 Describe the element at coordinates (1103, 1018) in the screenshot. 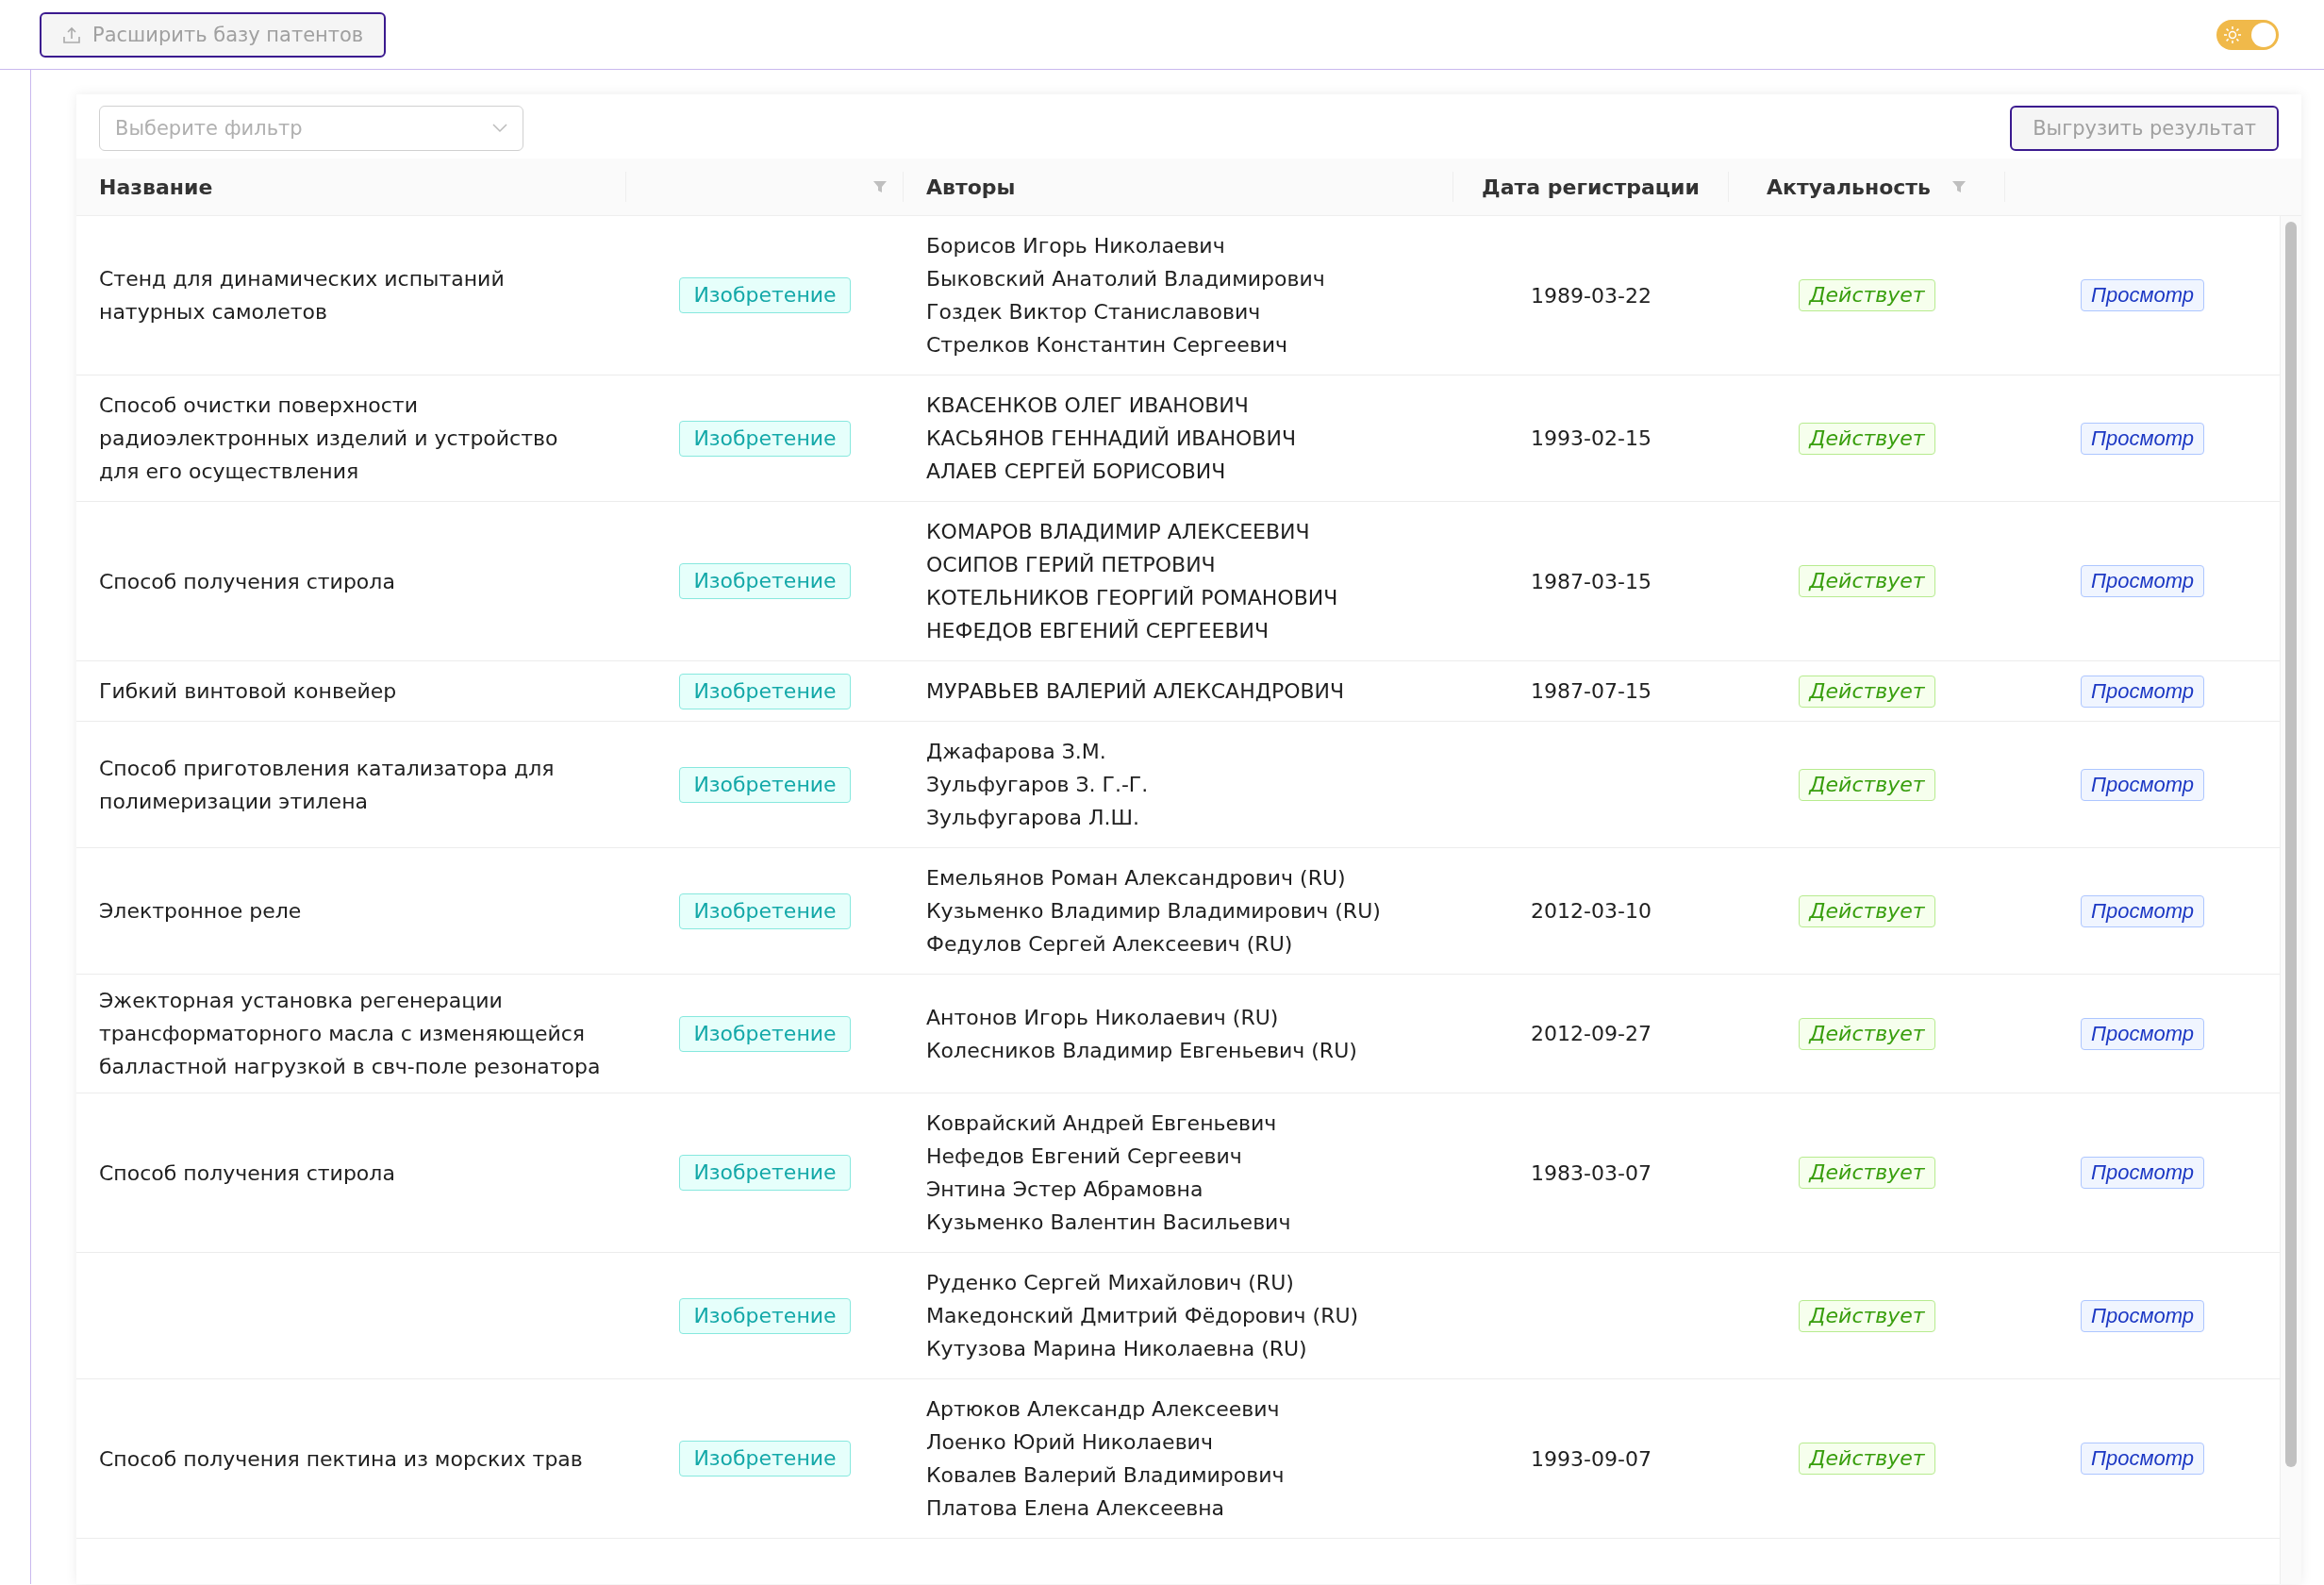

I see `author-name: Антонов Игорь Николаевич (RU)` at that location.